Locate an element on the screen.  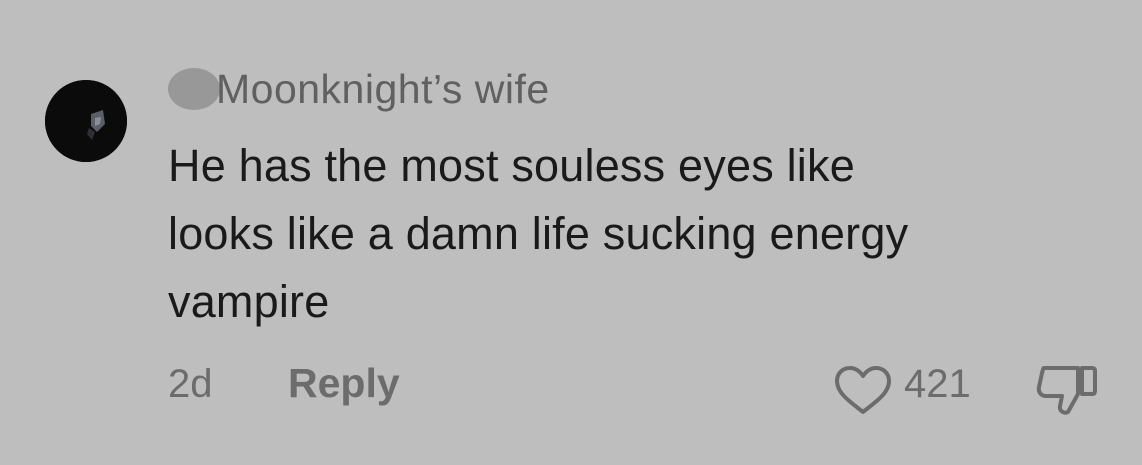
comment-text-line: vampire is located at coordinates (249, 301).